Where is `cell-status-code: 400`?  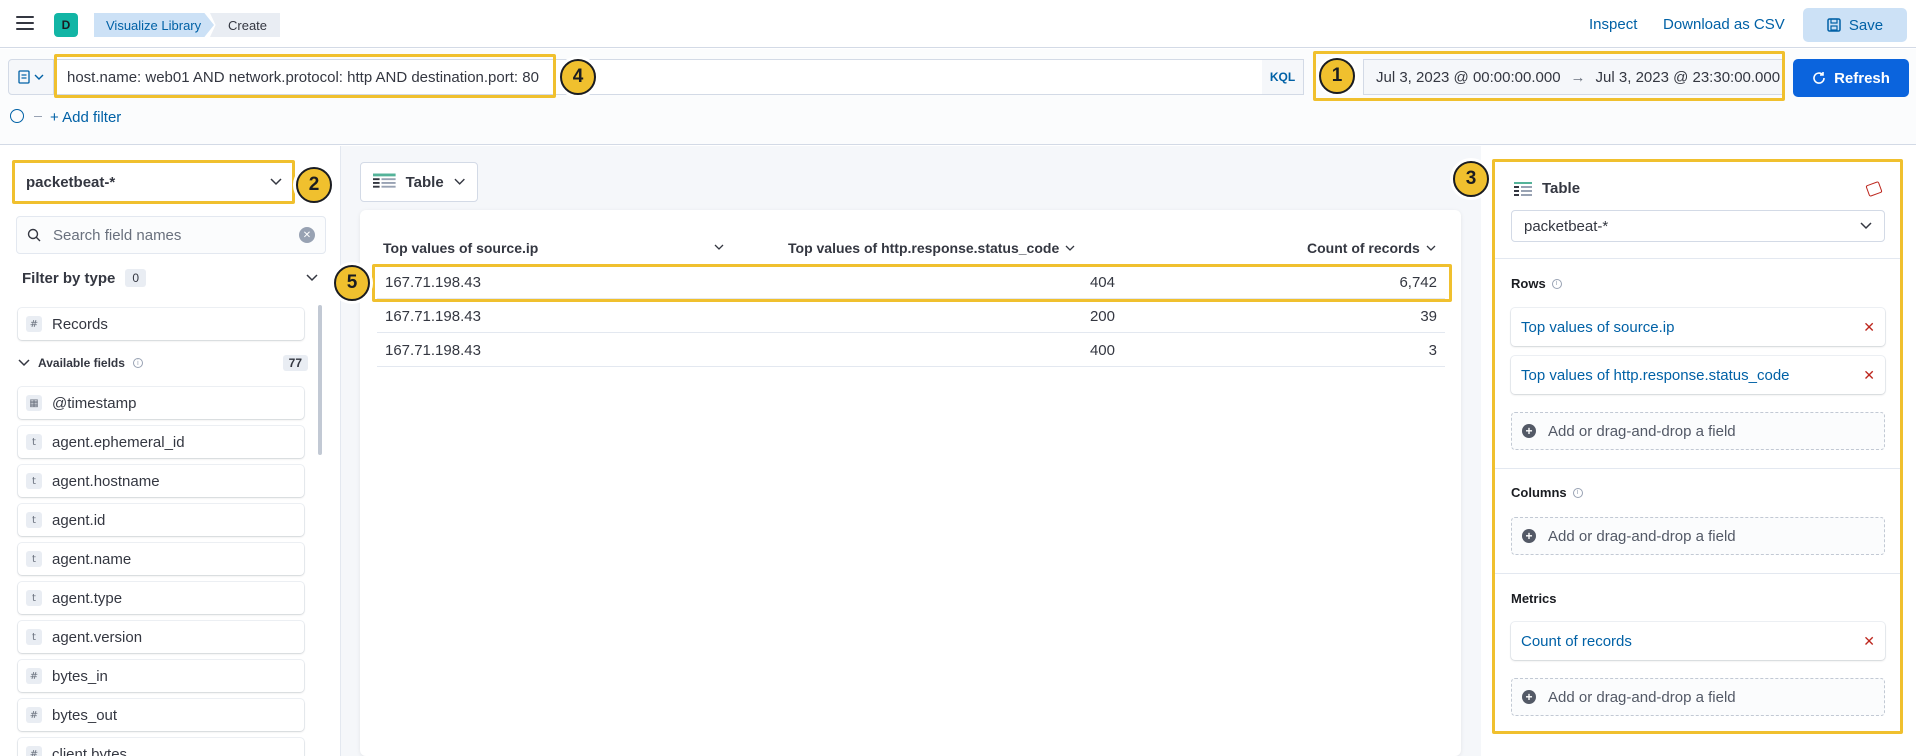 cell-status-code: 400 is located at coordinates (1102, 350).